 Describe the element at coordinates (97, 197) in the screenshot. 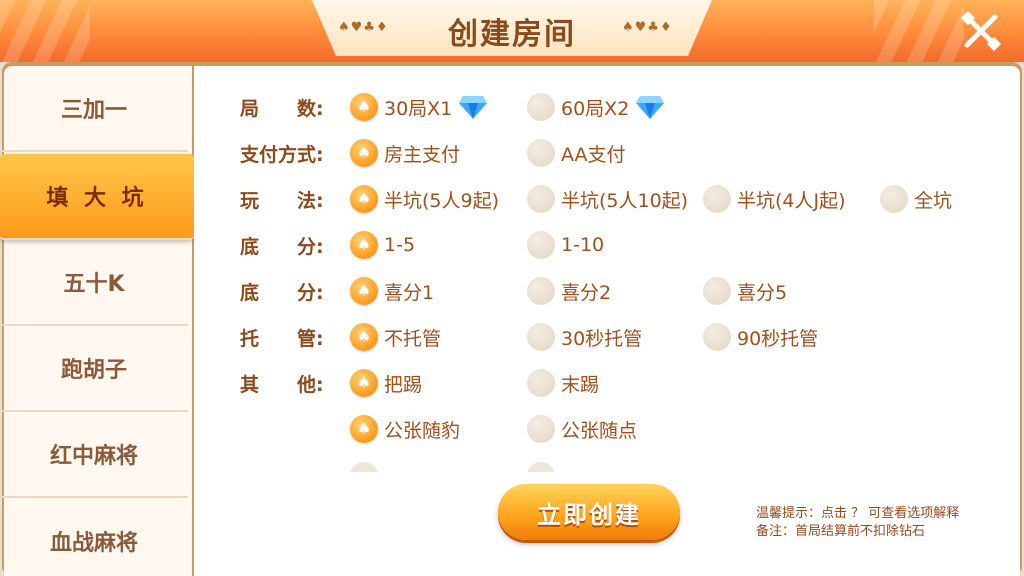

I see `sidebar-item-tiandakeng: 填 大 坑` at that location.